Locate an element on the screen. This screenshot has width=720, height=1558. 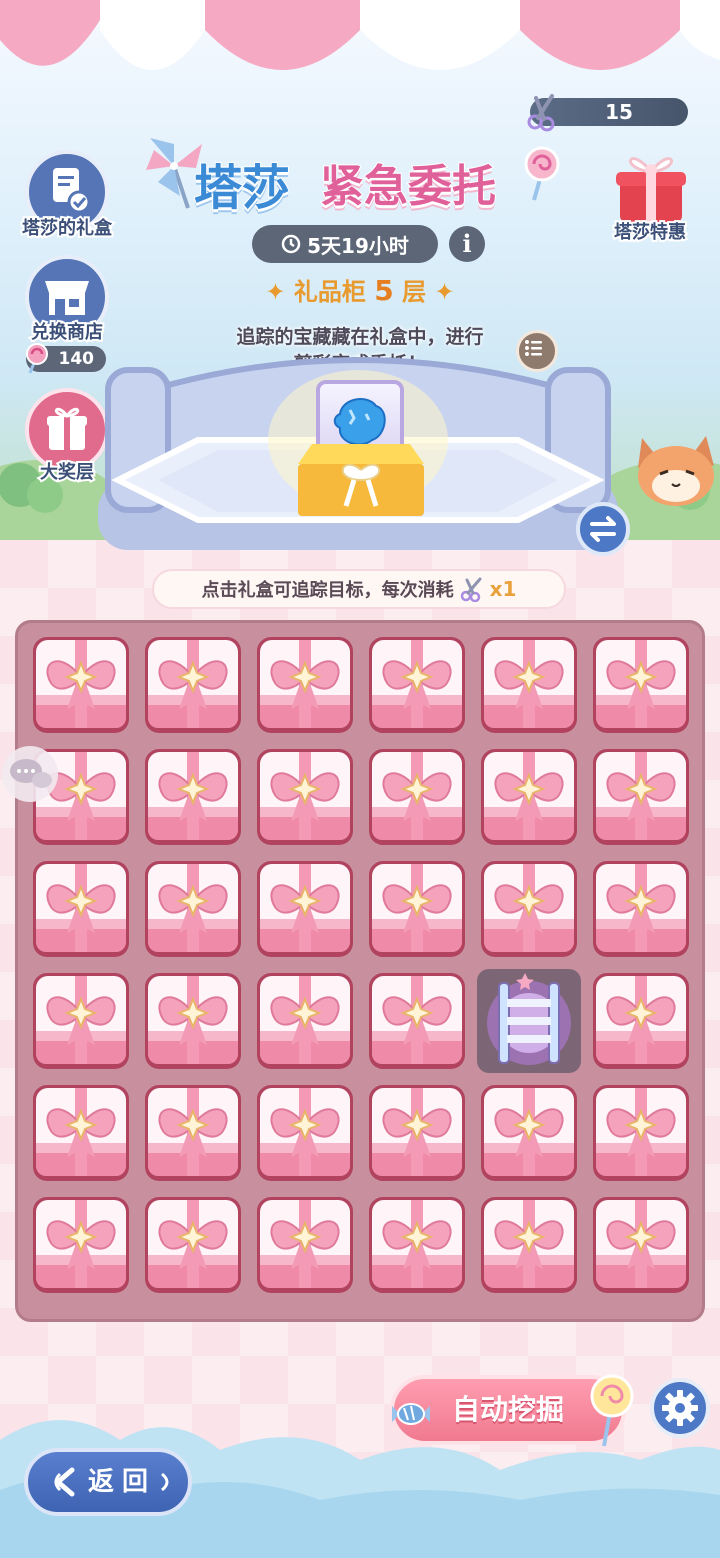
special-offer-gift-icon is located at coordinates (651, 186).